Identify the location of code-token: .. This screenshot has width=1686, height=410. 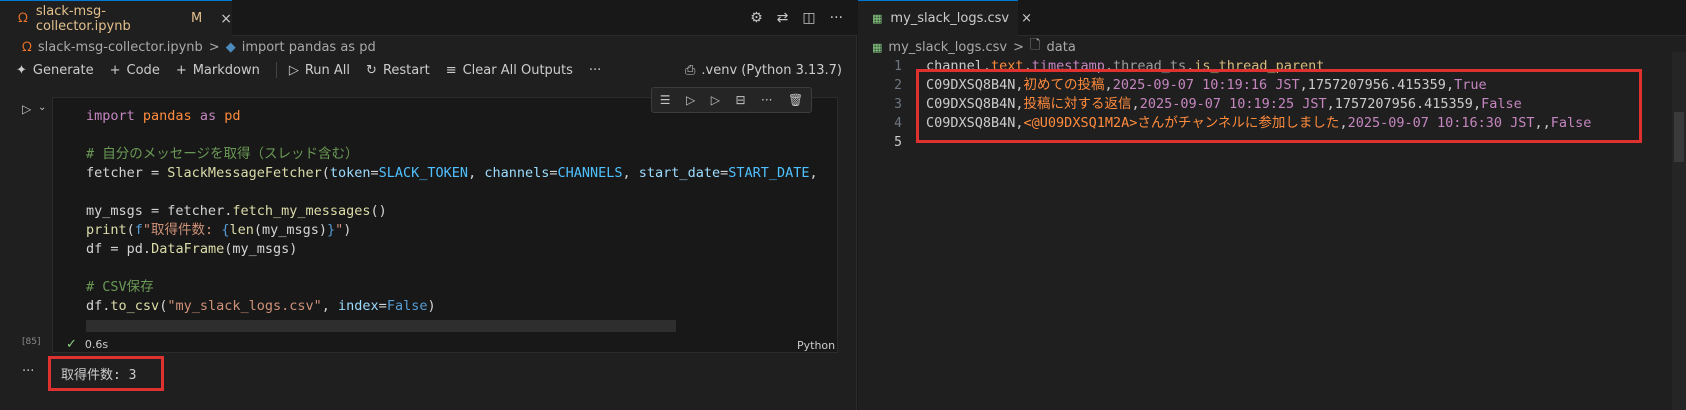
(147, 249).